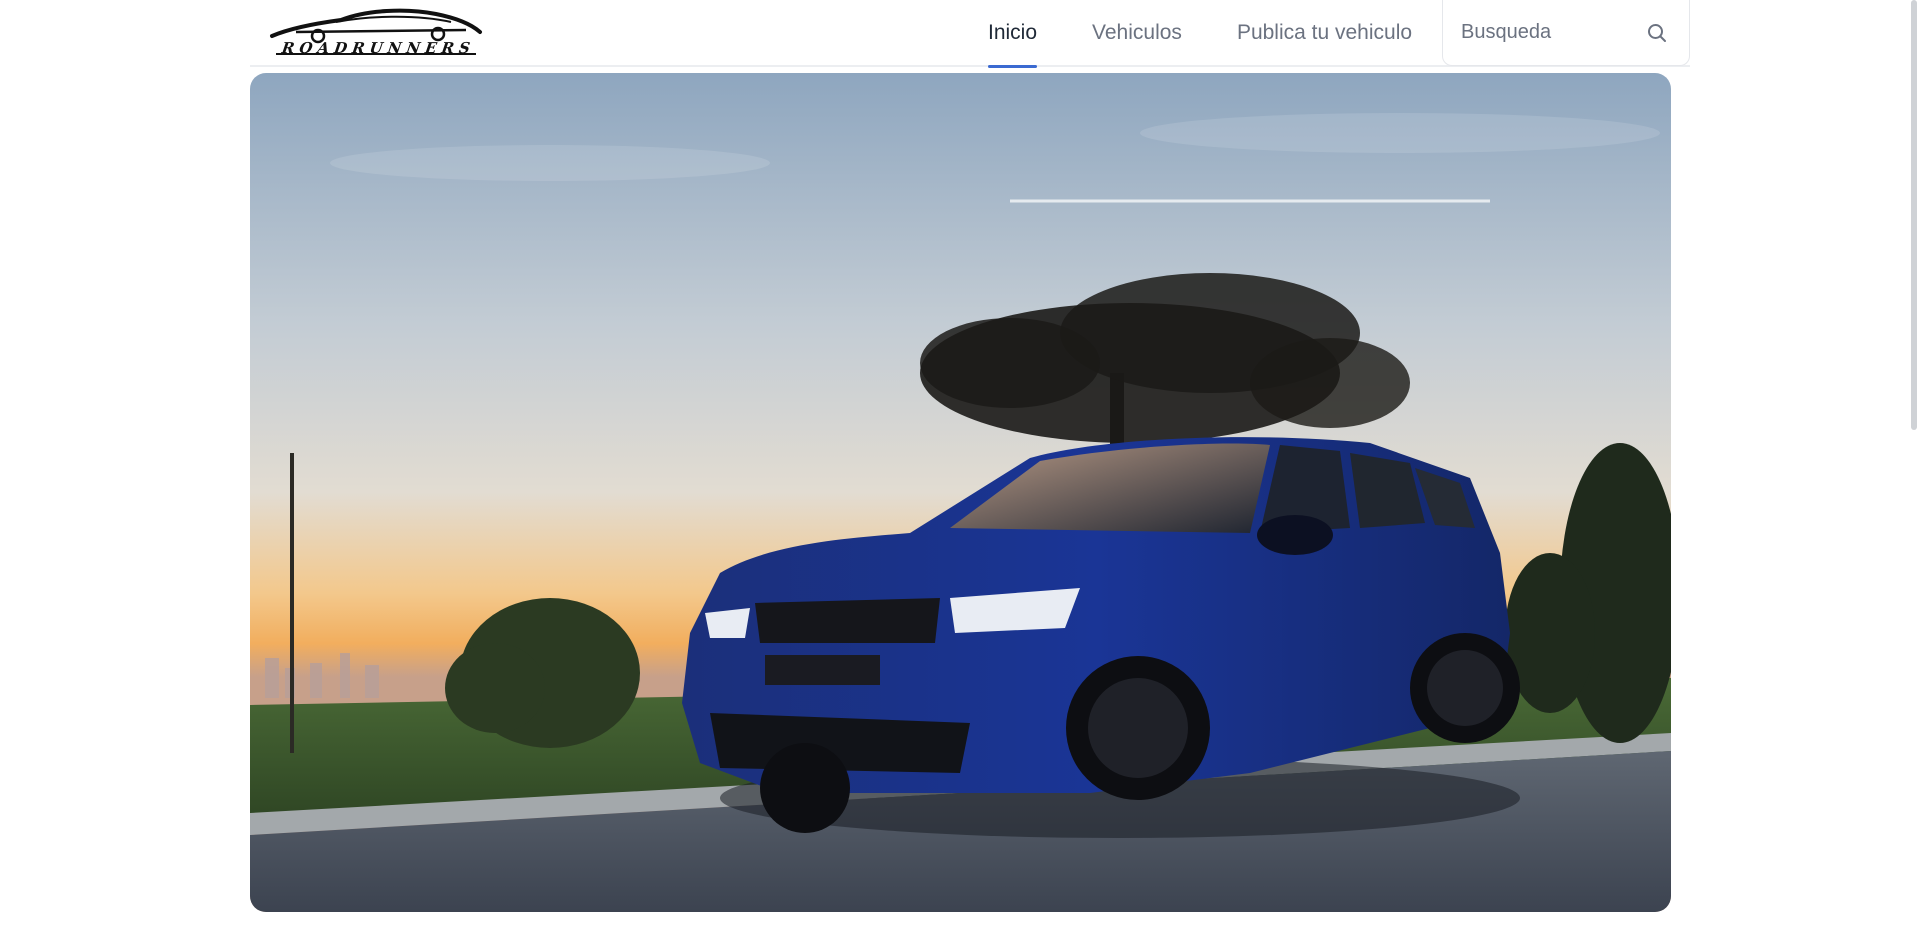 This screenshot has height=927, width=1920. I want to click on nav-item-publica: Publica tu vehiculo, so click(1324, 33).